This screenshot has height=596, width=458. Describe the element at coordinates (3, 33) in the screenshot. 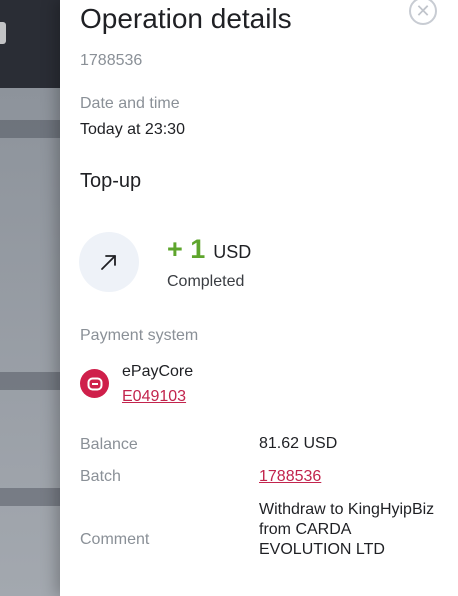

I see `backdrop-element` at that location.